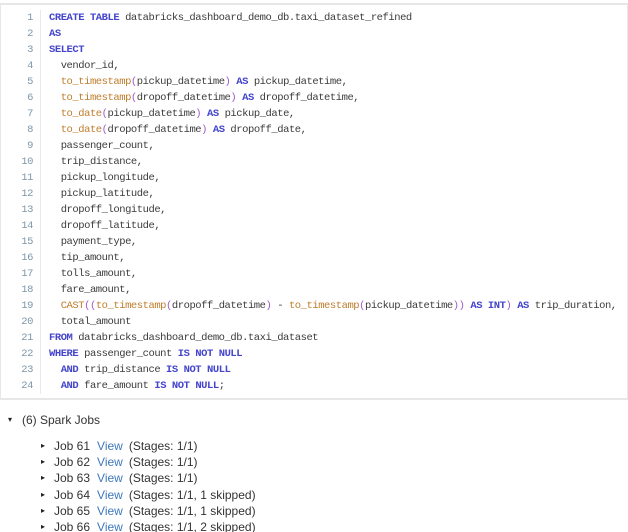  I want to click on line-number: 19, so click(21, 306).